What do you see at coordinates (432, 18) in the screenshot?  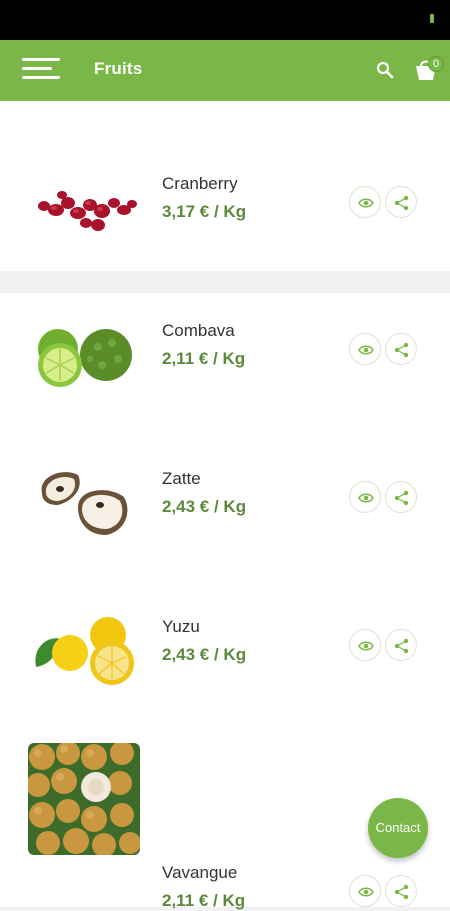 I see `battery-icon` at bounding box center [432, 18].